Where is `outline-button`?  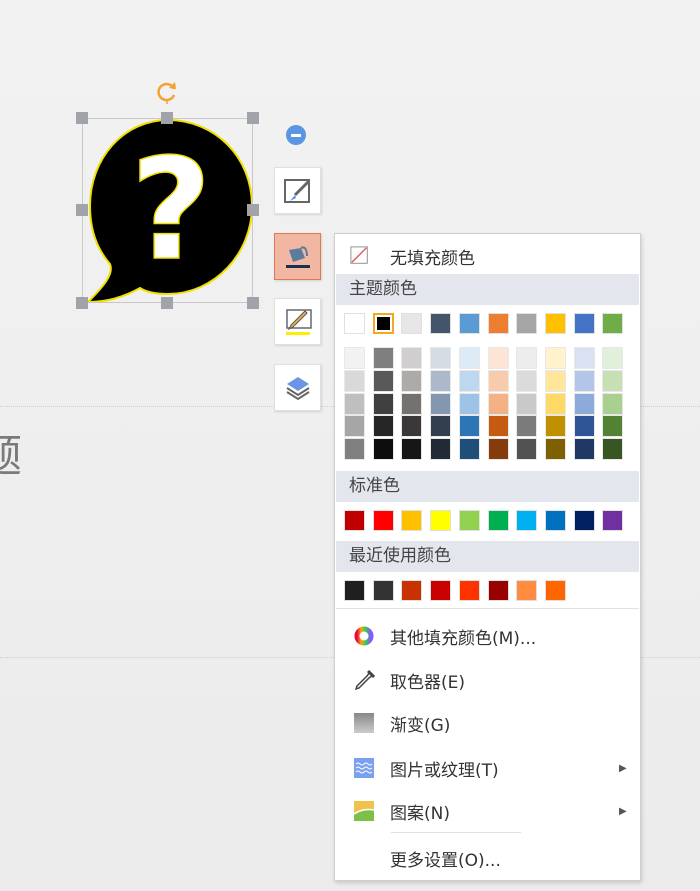
outline-button is located at coordinates (297, 321).